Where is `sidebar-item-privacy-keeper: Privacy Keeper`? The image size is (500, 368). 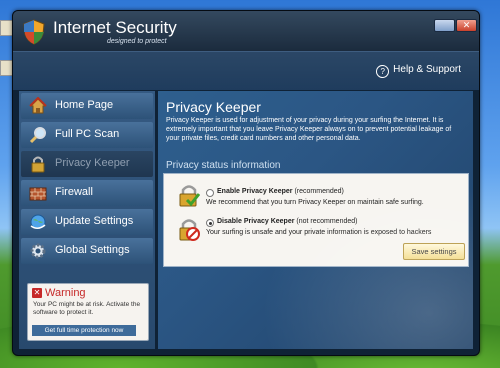
sidebar-item-privacy-keeper: Privacy Keeper is located at coordinates (87, 164).